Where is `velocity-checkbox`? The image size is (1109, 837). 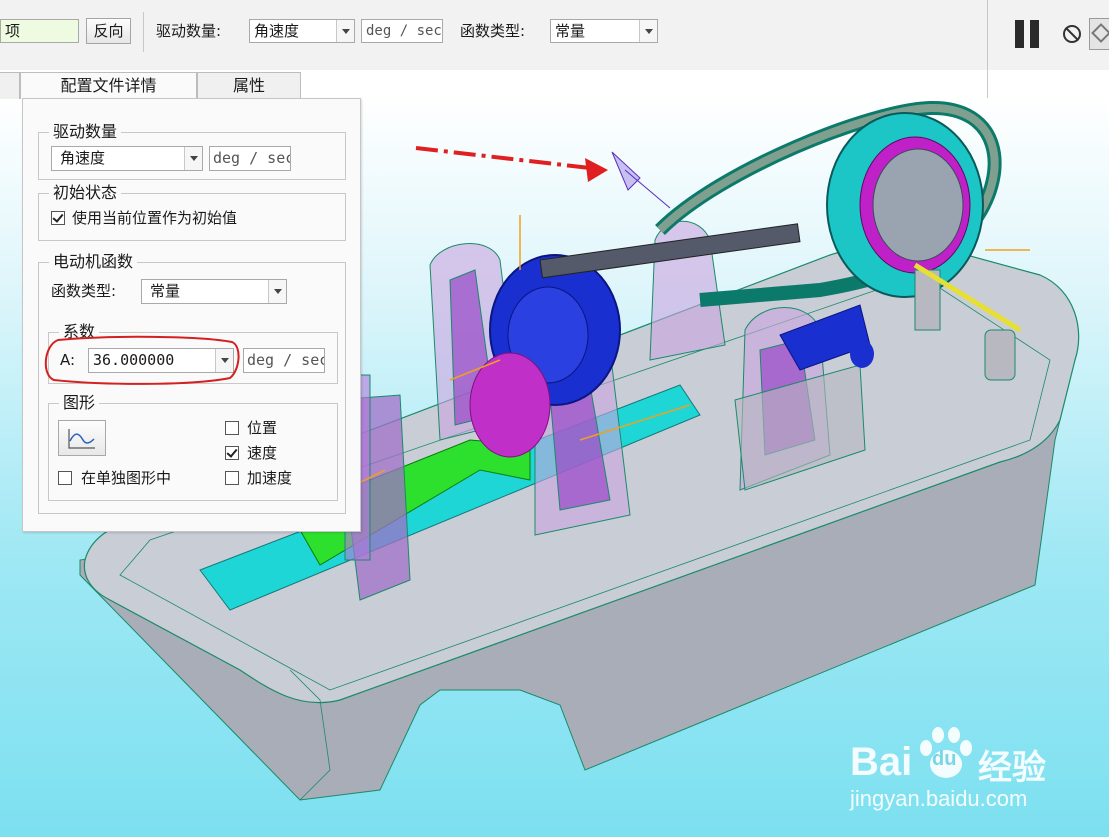 velocity-checkbox is located at coordinates (232, 453).